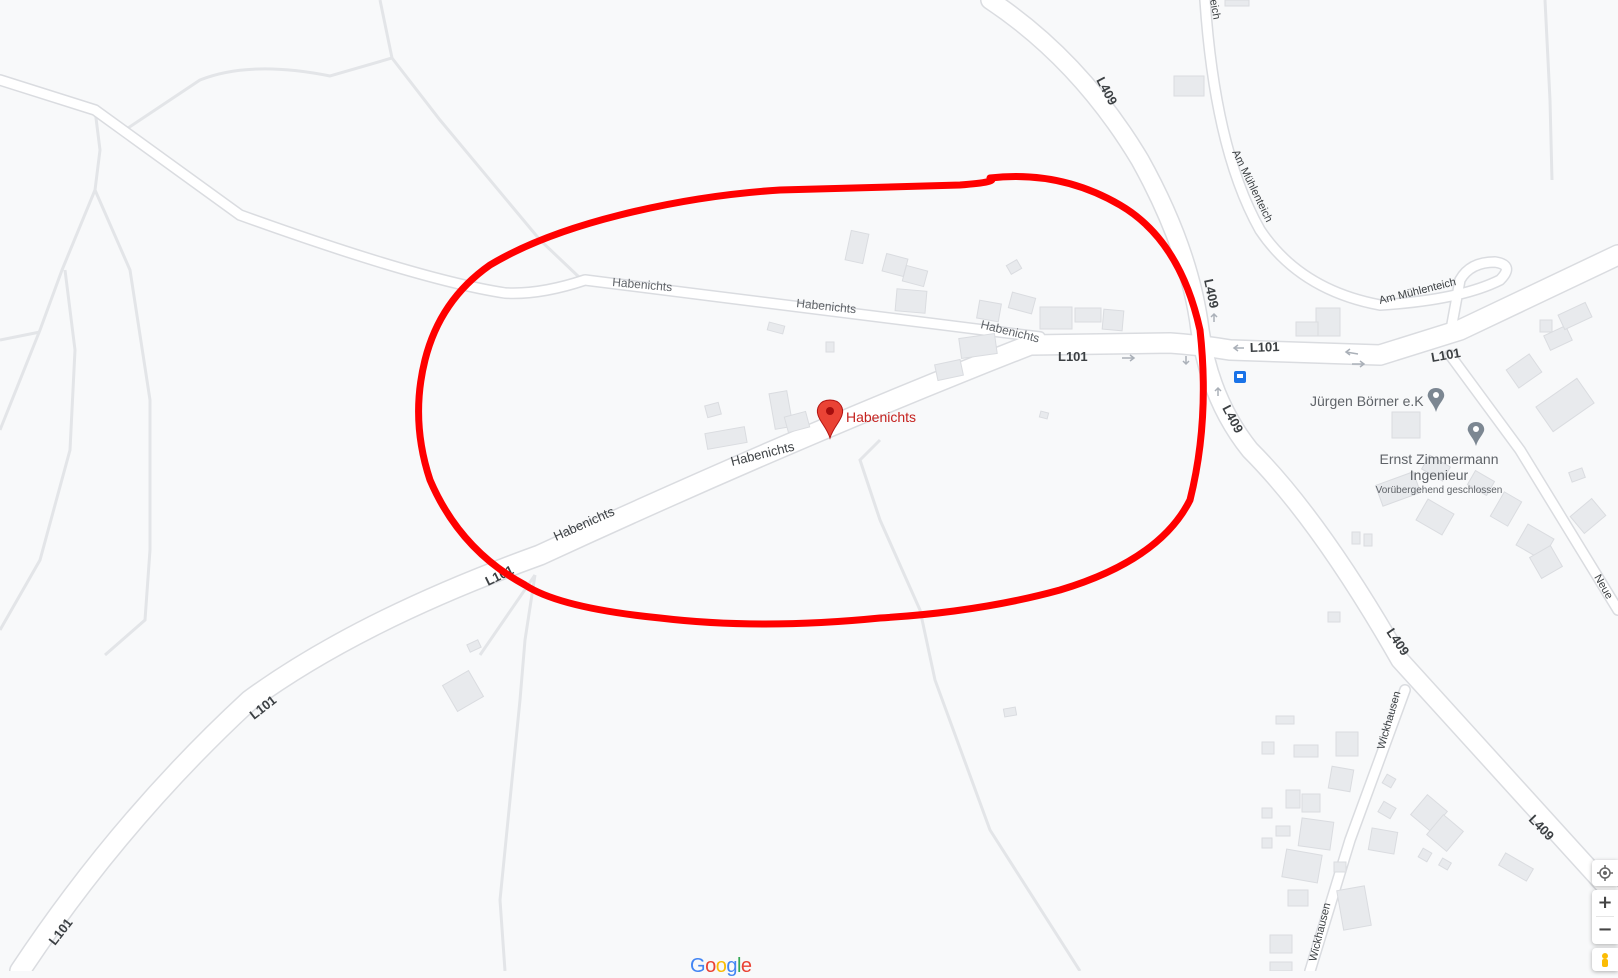 This screenshot has height=978, width=1618. Describe the element at coordinates (1605, 930) in the screenshot. I see `zoom-out-button: −` at that location.